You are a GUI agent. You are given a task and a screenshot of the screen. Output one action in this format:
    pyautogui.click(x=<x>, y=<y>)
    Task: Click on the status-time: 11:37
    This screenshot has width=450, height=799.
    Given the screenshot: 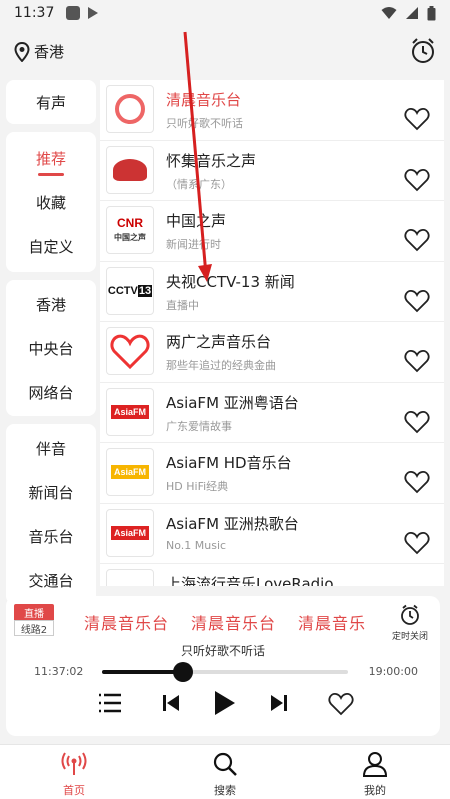 What is the action you would take?
    pyautogui.click(x=34, y=13)
    